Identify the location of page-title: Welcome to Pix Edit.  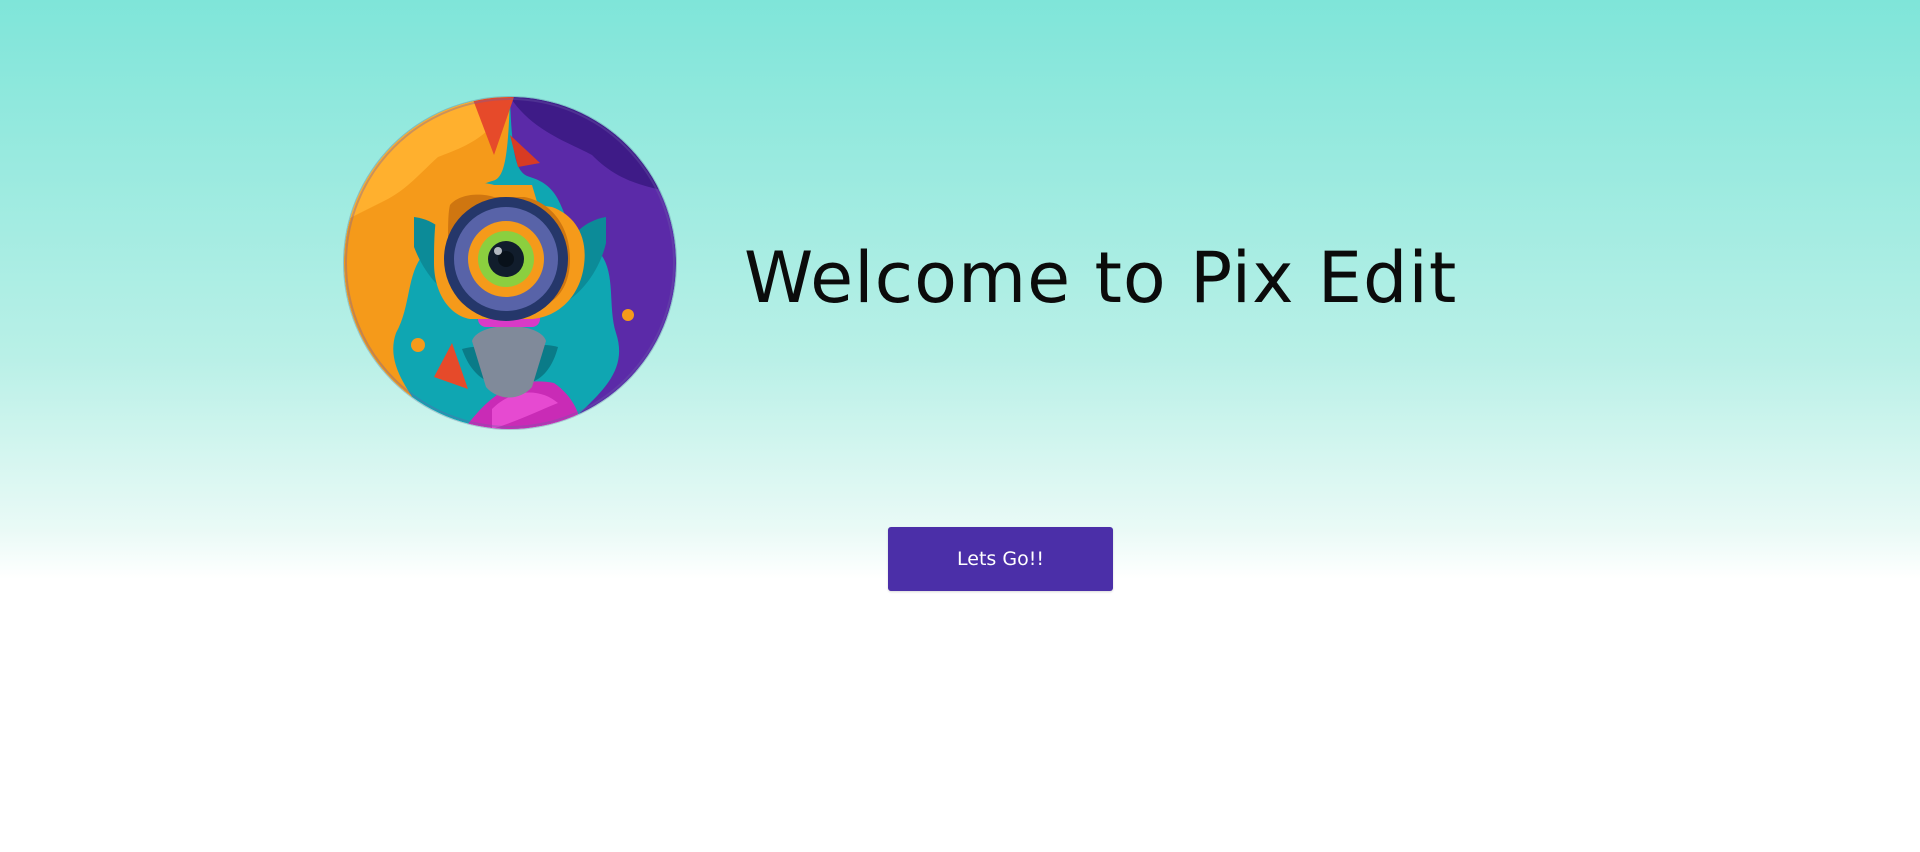
(1101, 278).